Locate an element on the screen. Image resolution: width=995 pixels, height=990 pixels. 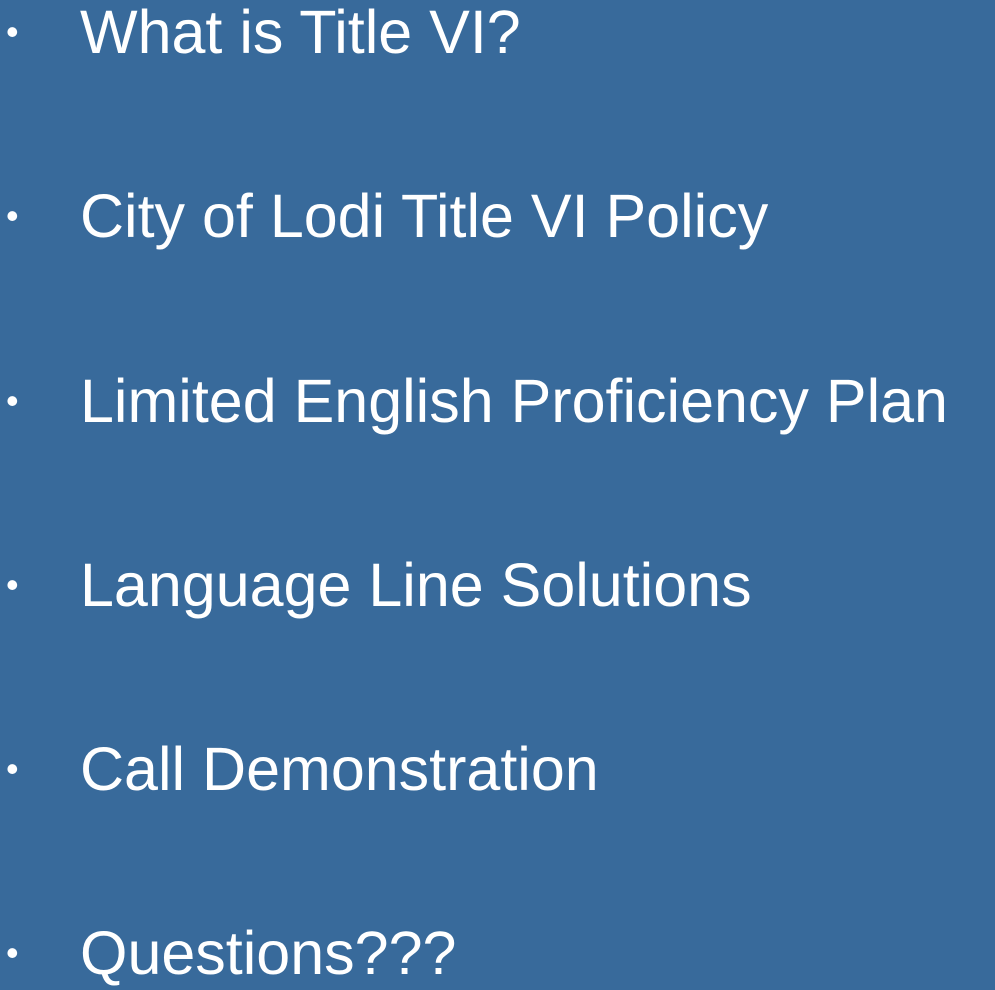
bullet-text: Limited English Proficiency Plan is located at coordinates (514, 401).